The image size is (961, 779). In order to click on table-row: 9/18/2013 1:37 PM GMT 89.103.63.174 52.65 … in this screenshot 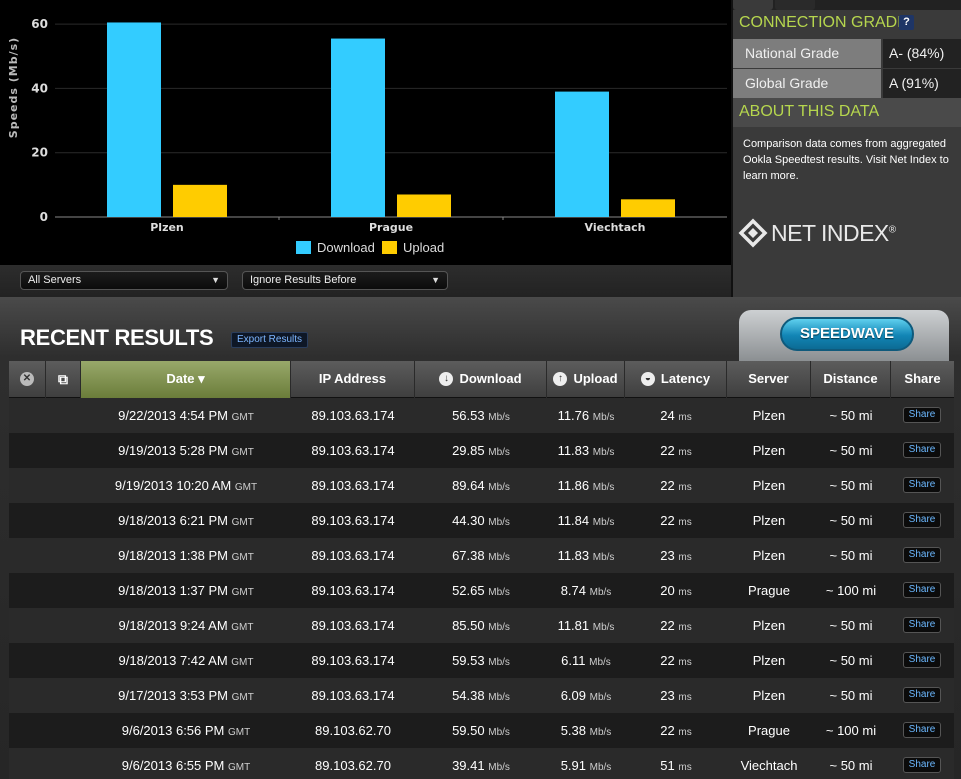, I will do `click(481, 590)`.